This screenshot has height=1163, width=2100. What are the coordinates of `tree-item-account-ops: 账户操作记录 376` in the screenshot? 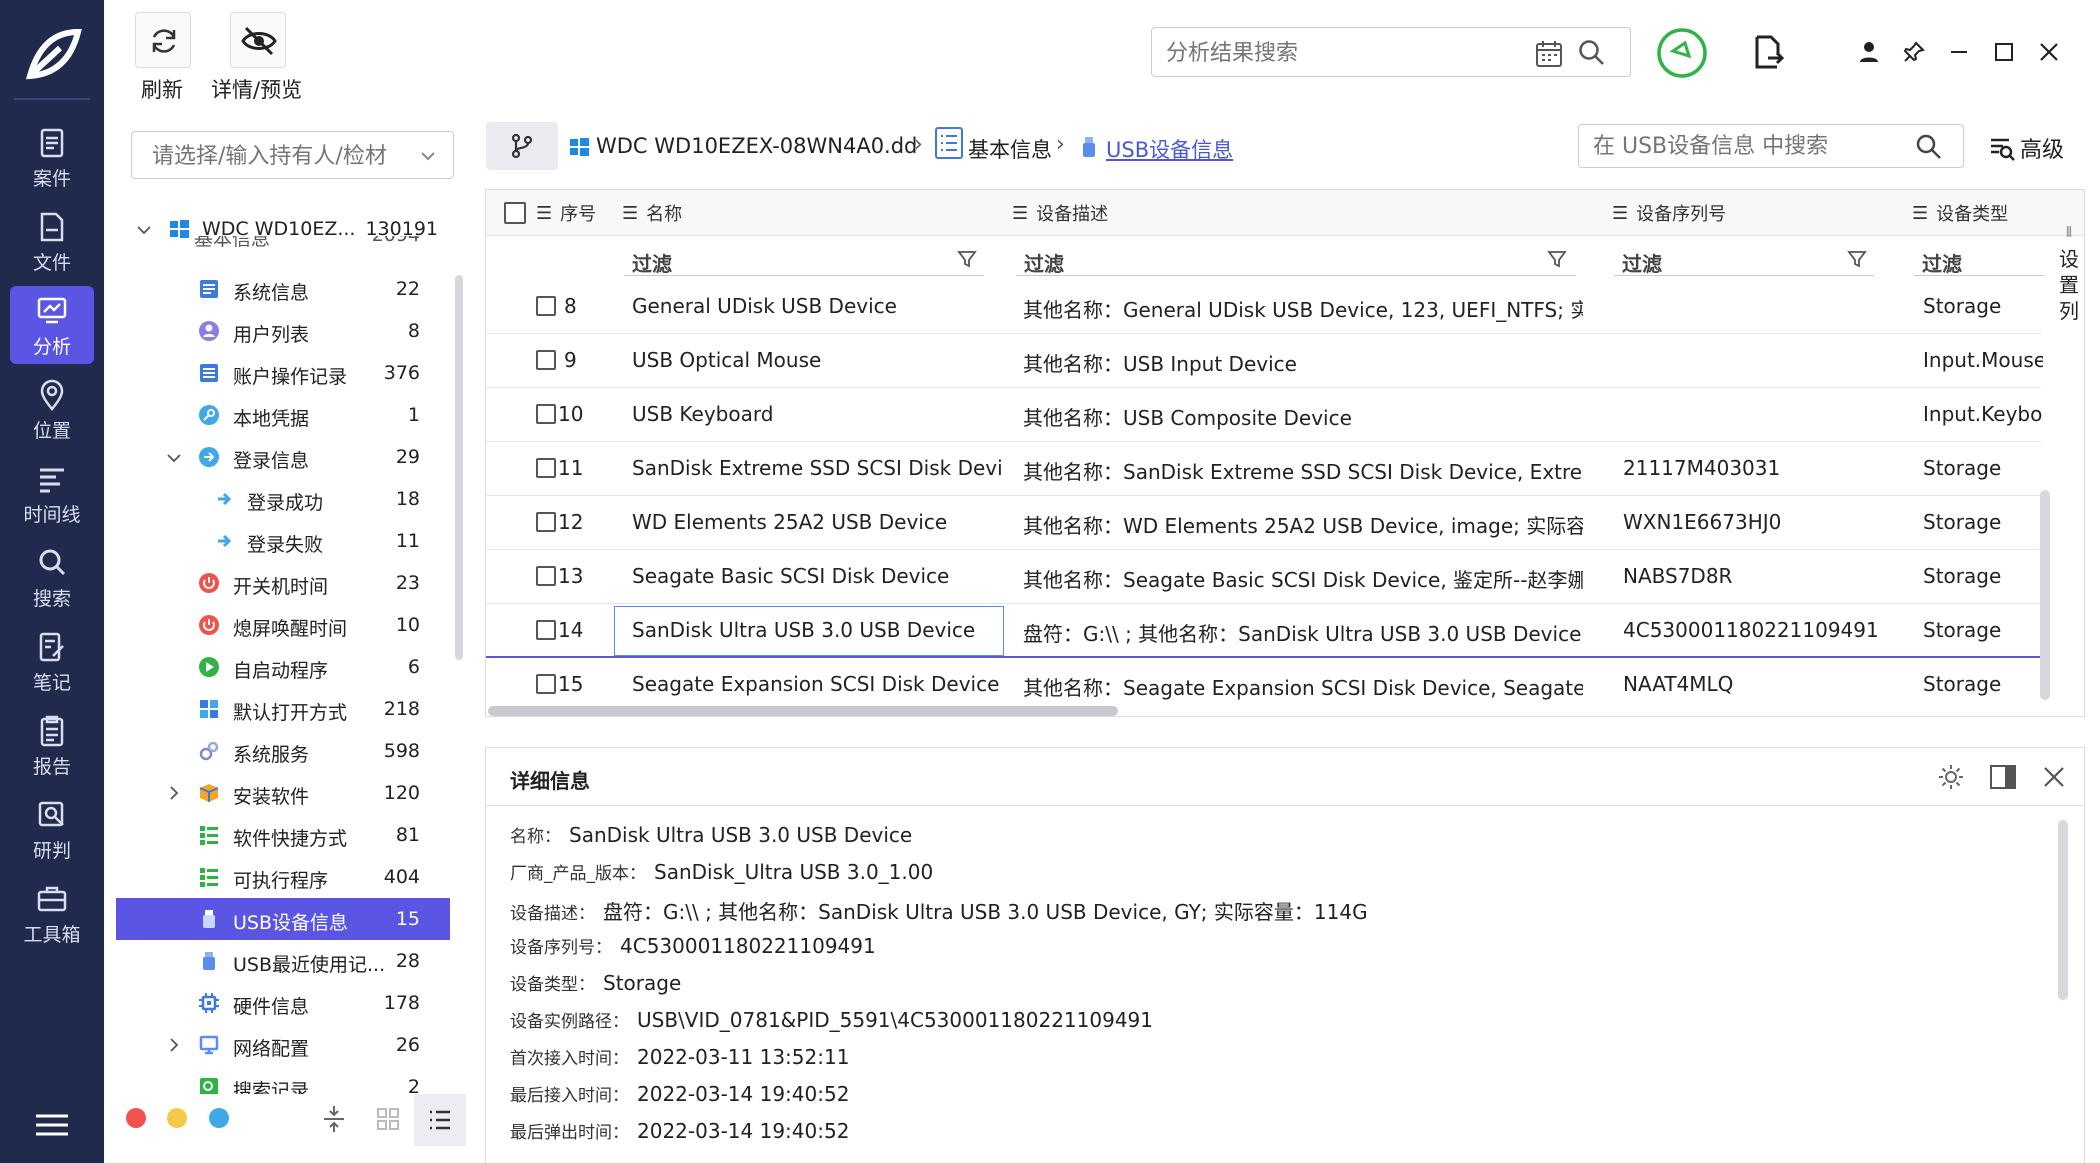 It's located at (283, 373).